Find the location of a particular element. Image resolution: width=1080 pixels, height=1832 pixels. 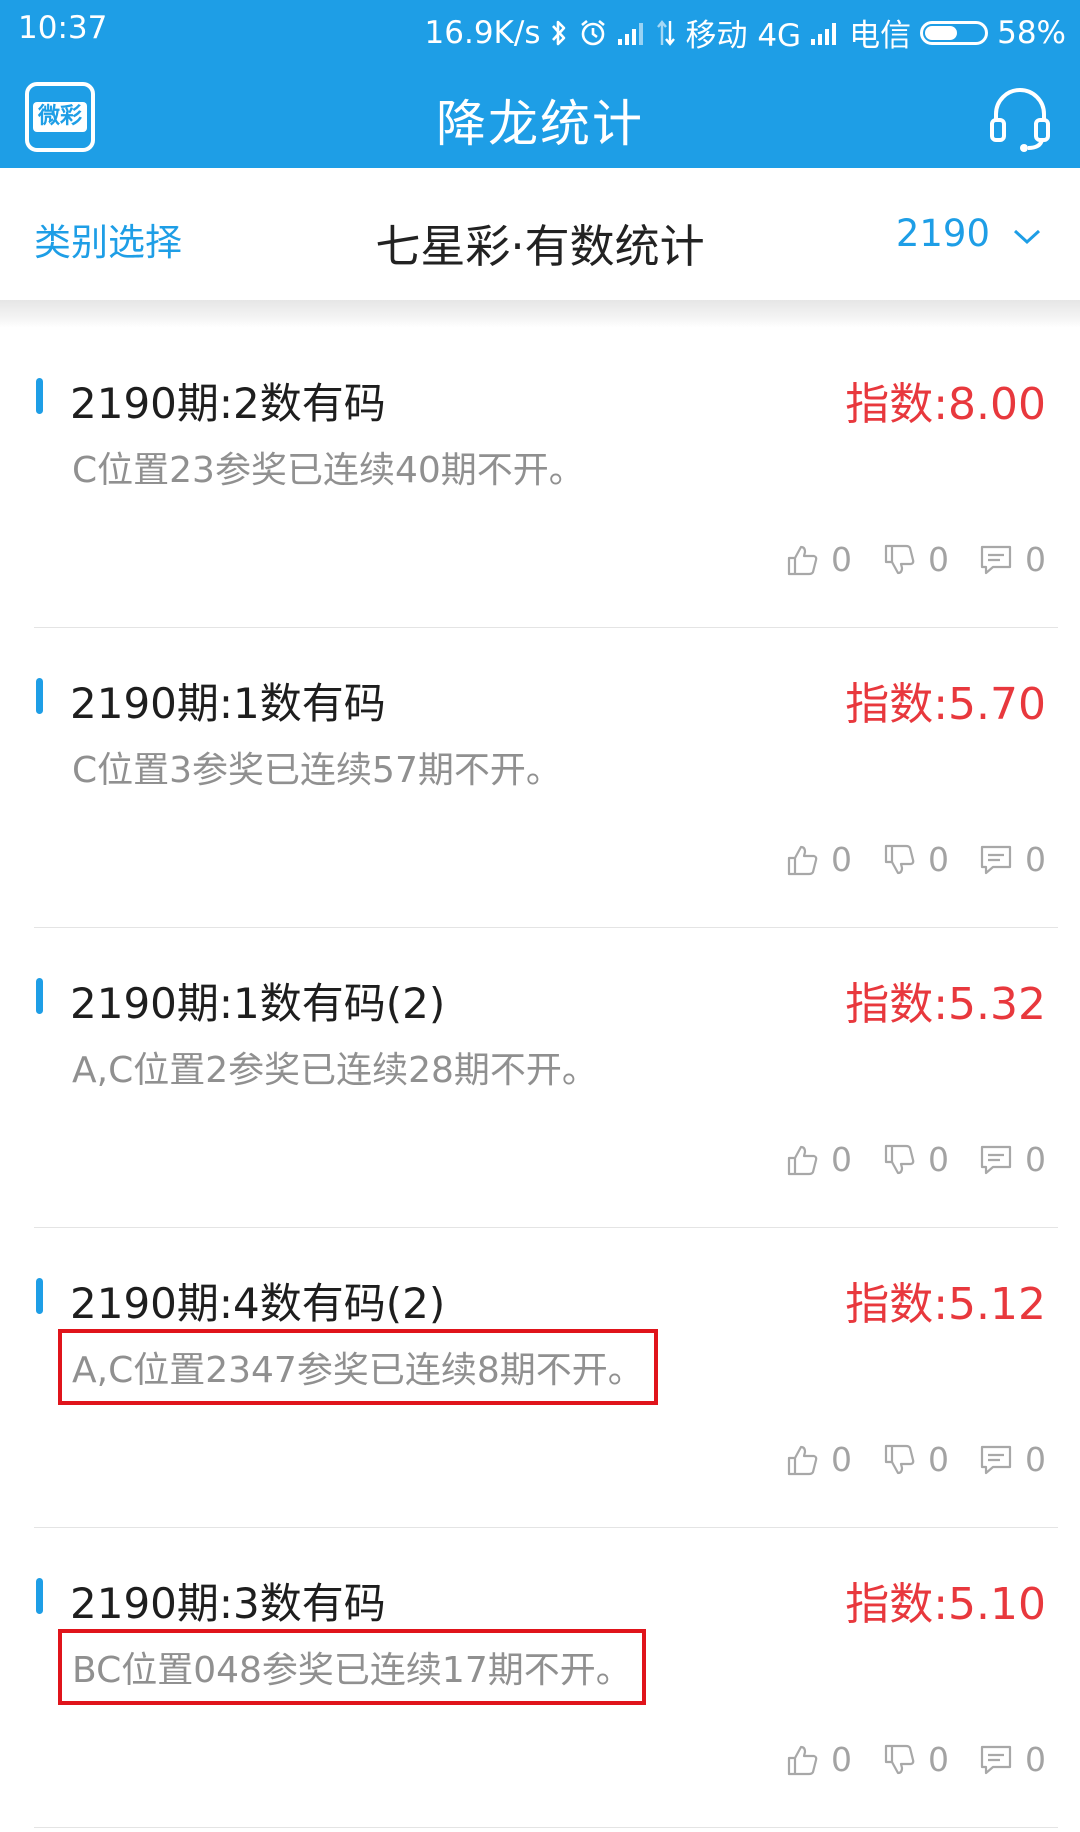

card-description: A,C位置2347参奖已连续8期不开。 is located at coordinates (358, 1367).